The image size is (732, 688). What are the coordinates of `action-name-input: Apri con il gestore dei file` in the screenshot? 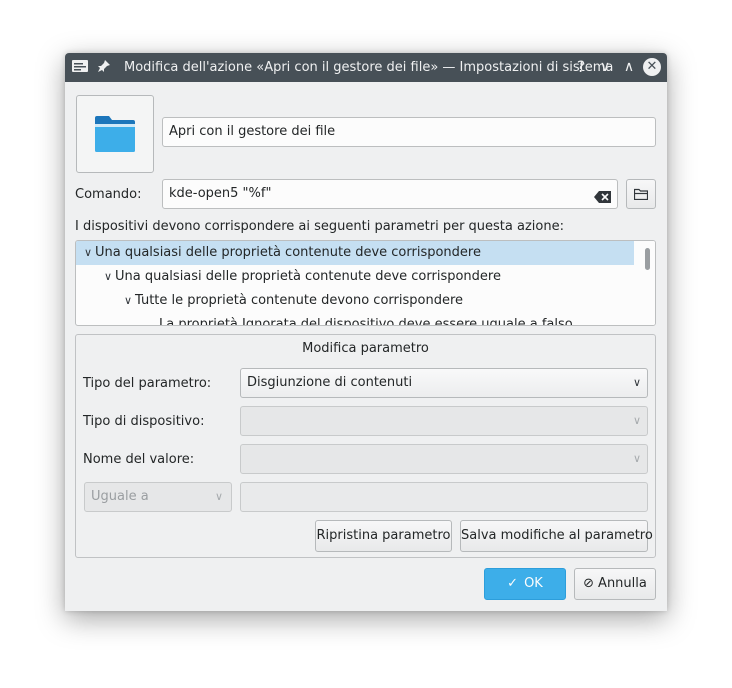 It's located at (409, 132).